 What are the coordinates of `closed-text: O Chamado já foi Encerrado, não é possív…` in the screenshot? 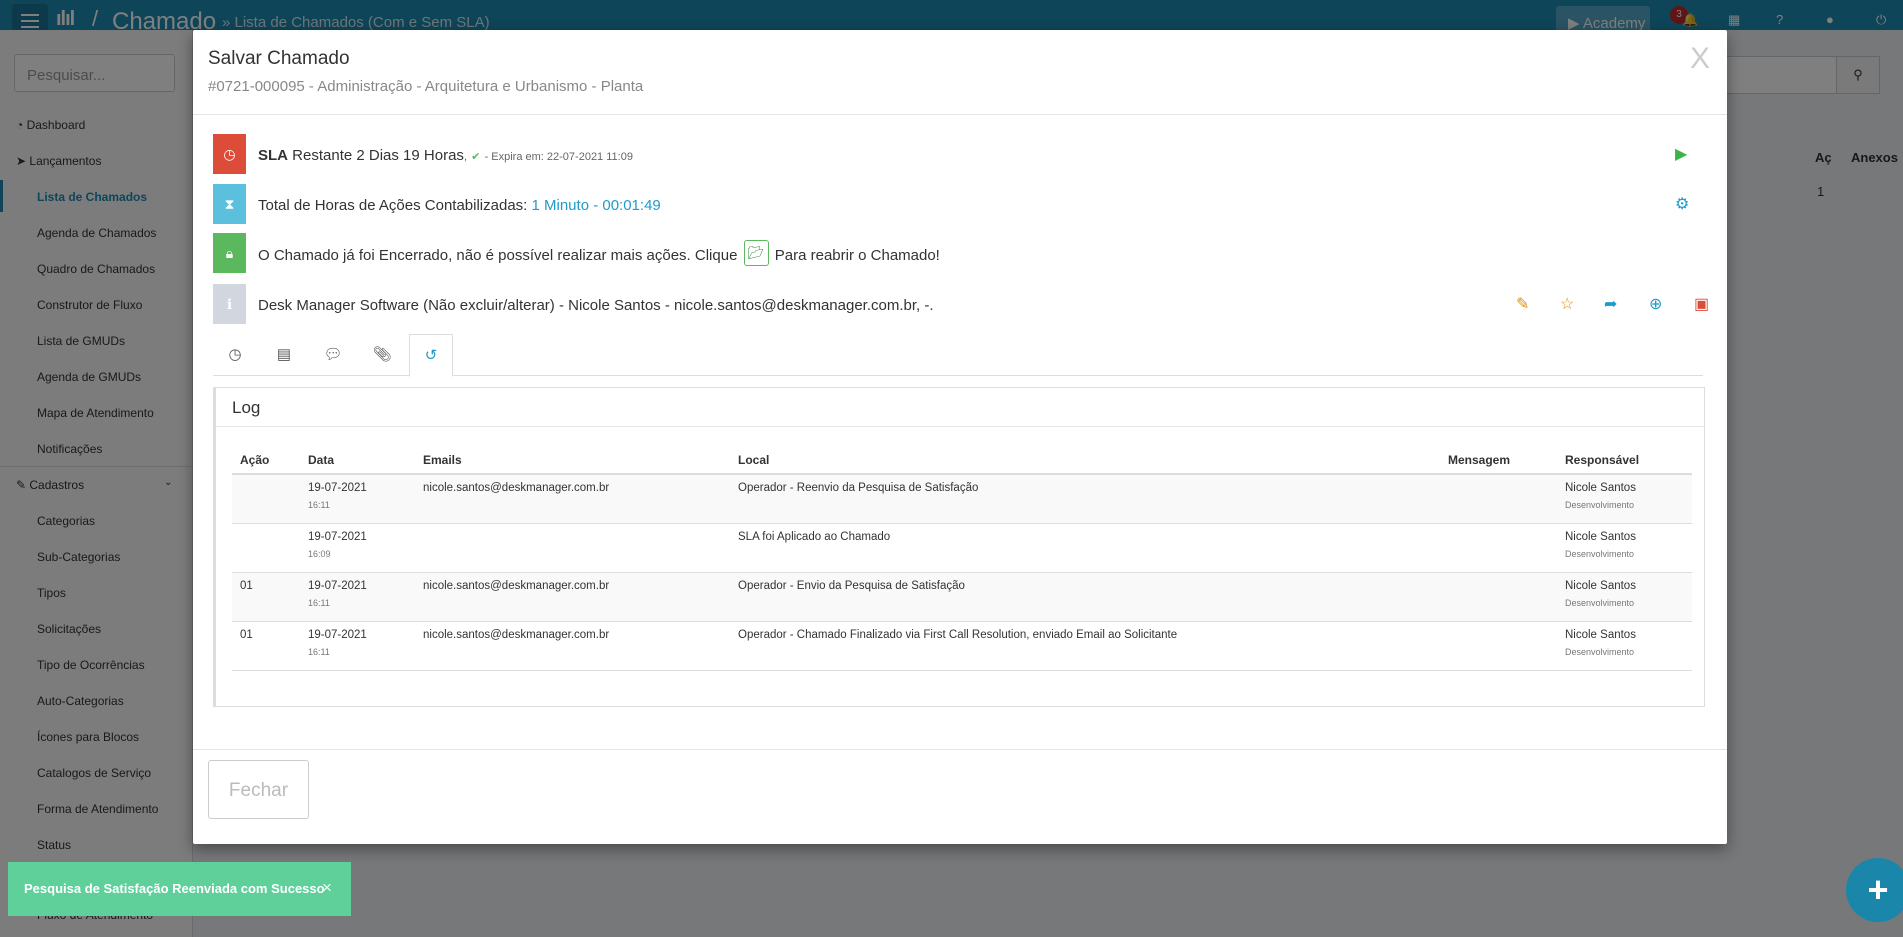 It's located at (599, 253).